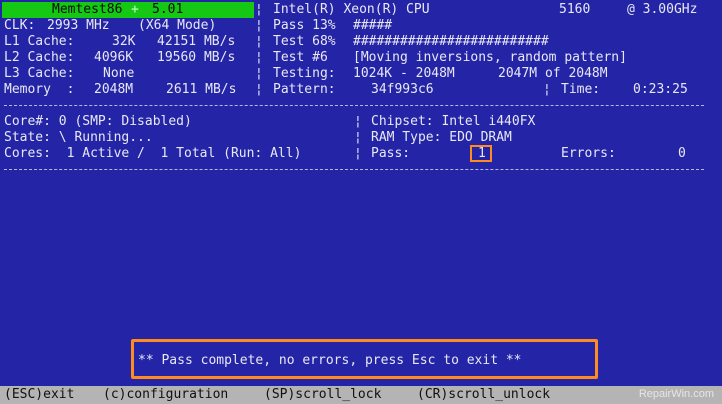 The image size is (722, 404). What do you see at coordinates (682, 153) in the screenshot?
I see `errors-value: 0` at bounding box center [682, 153].